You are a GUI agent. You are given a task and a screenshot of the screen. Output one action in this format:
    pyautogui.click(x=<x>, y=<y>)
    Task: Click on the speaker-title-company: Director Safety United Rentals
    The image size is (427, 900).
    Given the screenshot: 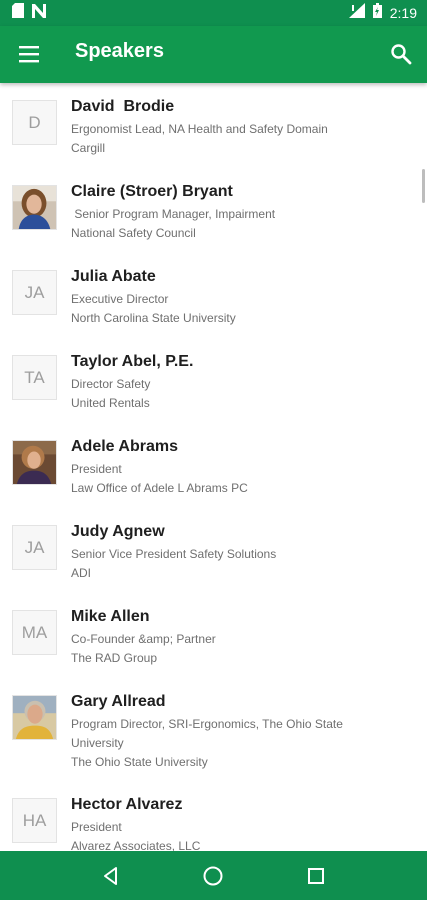 What is the action you would take?
    pyautogui.click(x=111, y=393)
    